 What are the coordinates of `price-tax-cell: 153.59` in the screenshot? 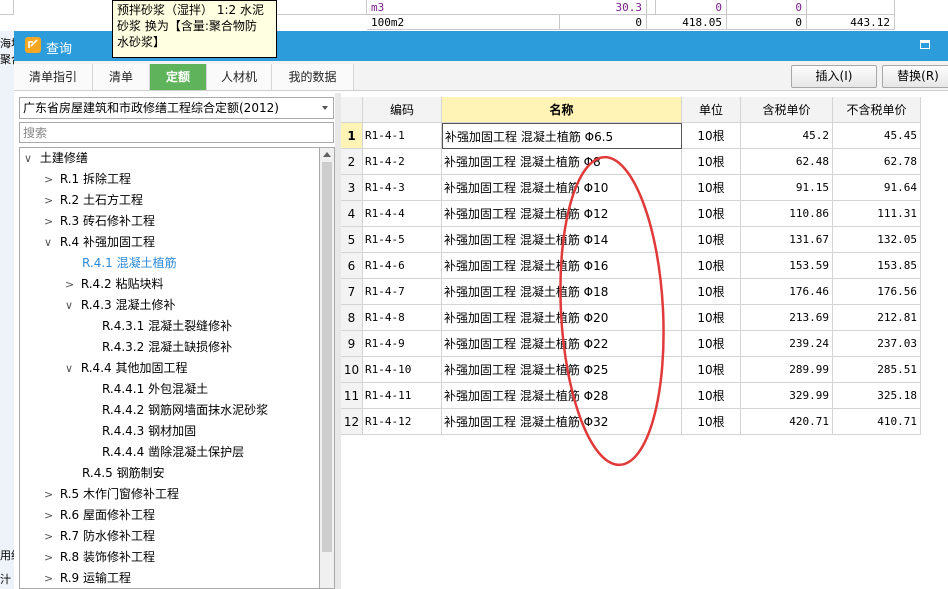 It's located at (787, 266).